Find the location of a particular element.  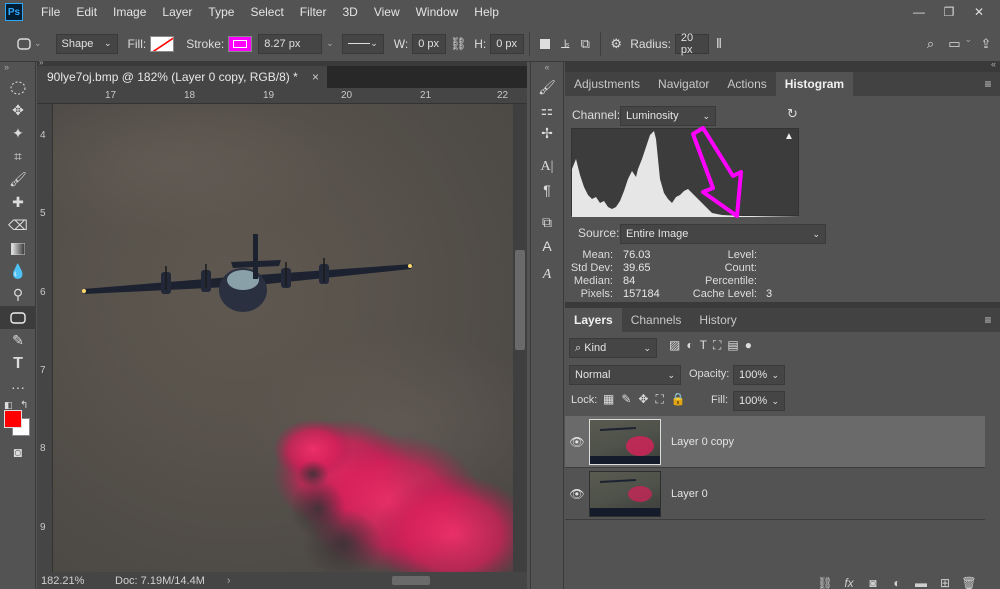

zoom-level: 182.21% is located at coordinates (74, 581).